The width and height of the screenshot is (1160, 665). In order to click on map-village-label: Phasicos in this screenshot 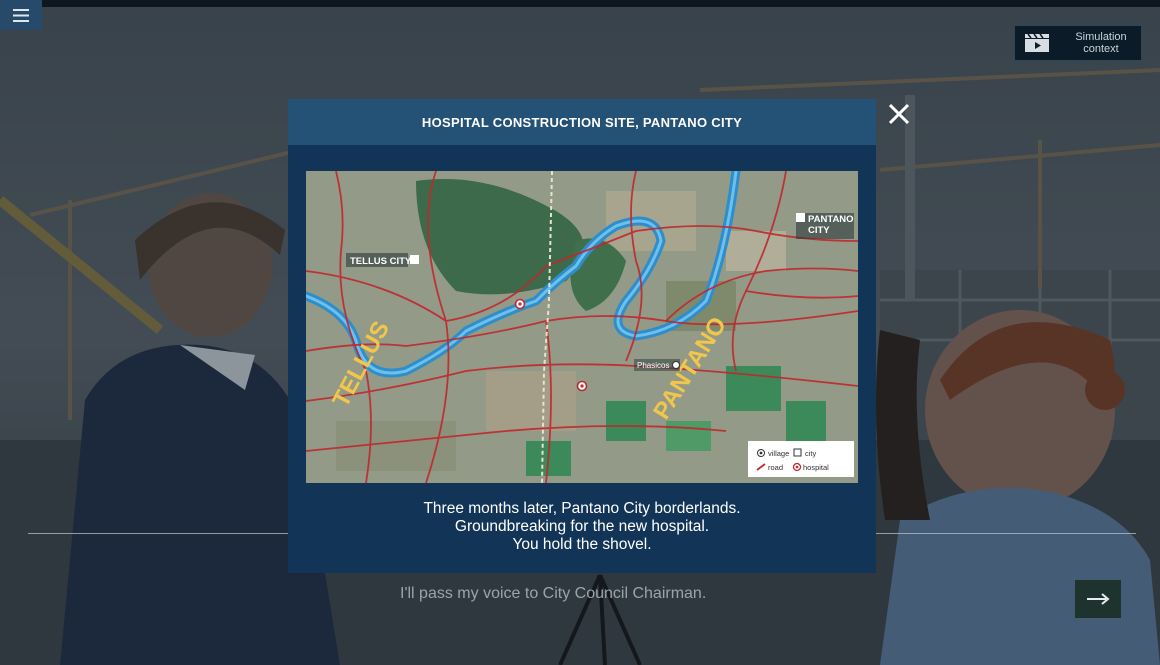, I will do `click(653, 365)`.